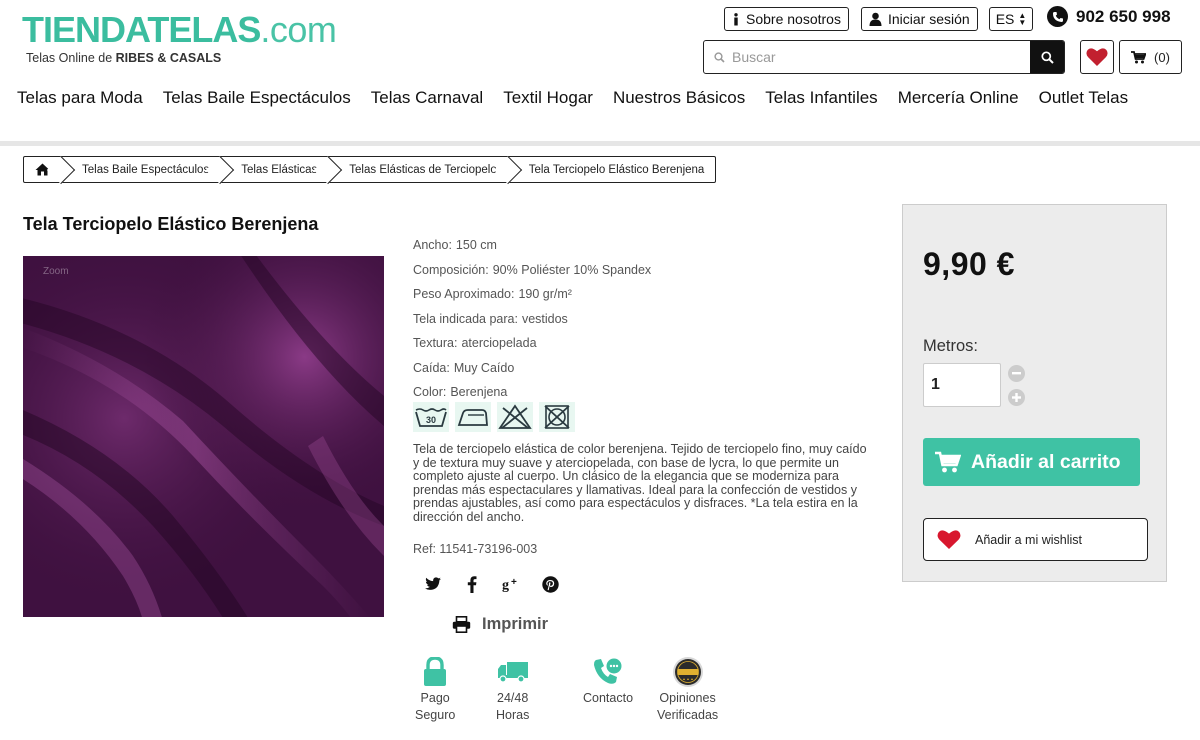  I want to click on login-button: Iniciar sesión, so click(919, 19).